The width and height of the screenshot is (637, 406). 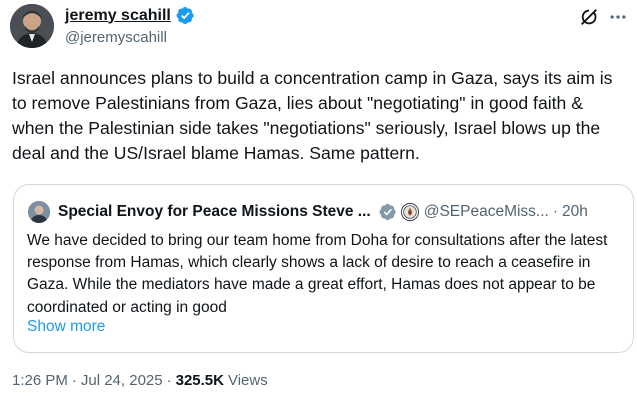 What do you see at coordinates (247, 380) in the screenshot?
I see `views-label: Views` at bounding box center [247, 380].